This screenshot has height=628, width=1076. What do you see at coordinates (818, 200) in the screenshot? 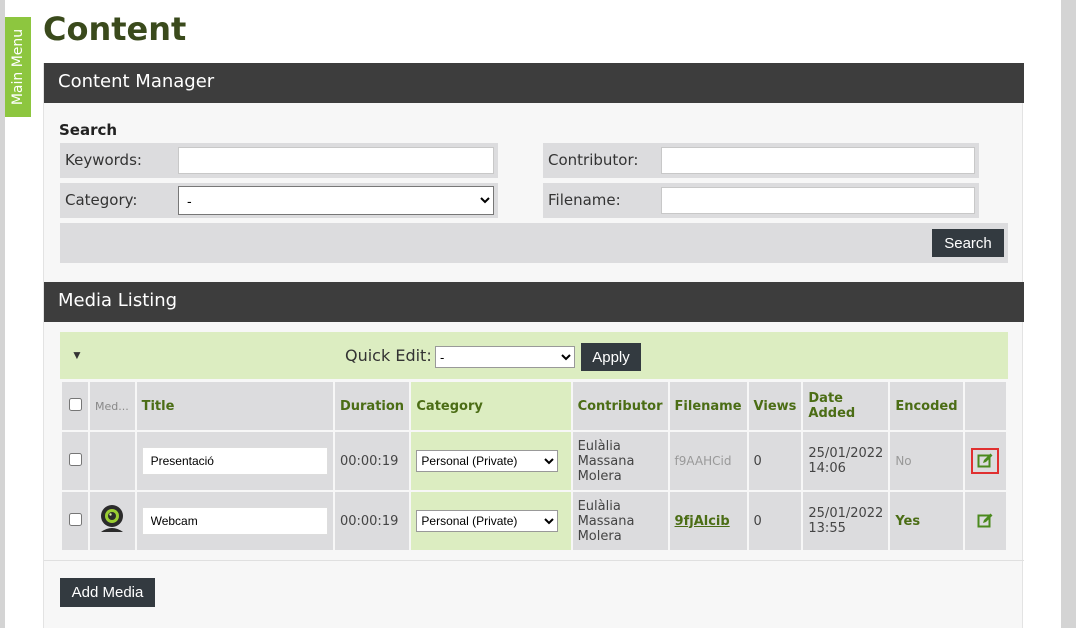
I see `filename-input` at bounding box center [818, 200].